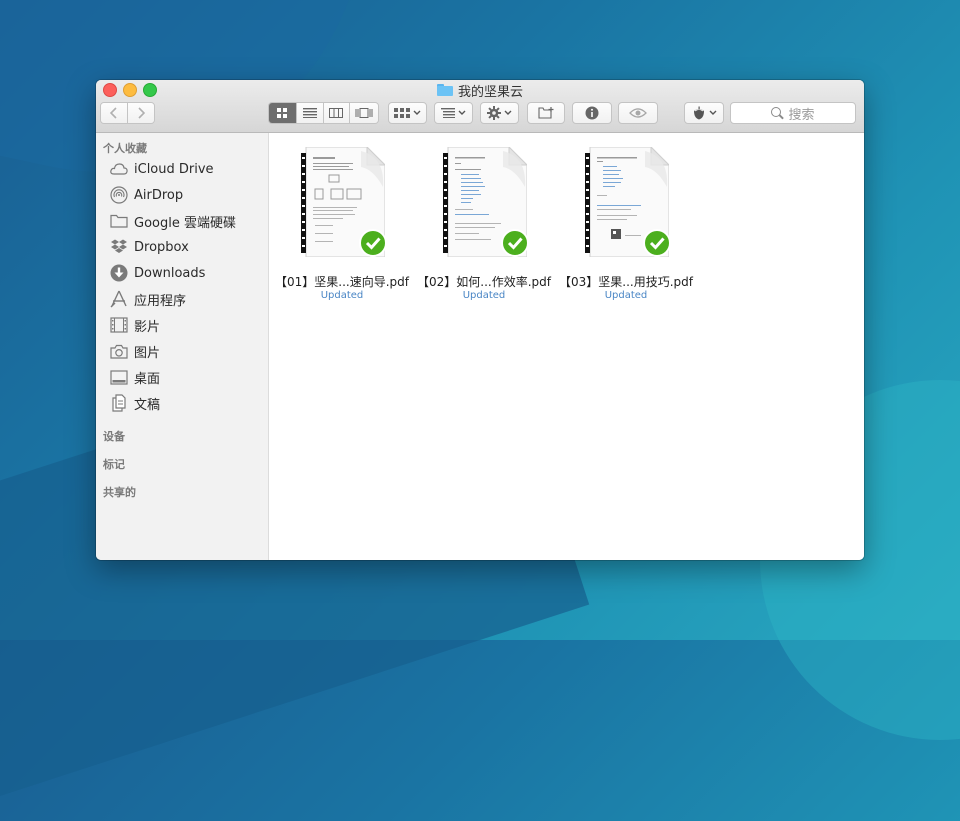 The width and height of the screenshot is (960, 821). What do you see at coordinates (494, 113) in the screenshot?
I see `gear-icon` at bounding box center [494, 113].